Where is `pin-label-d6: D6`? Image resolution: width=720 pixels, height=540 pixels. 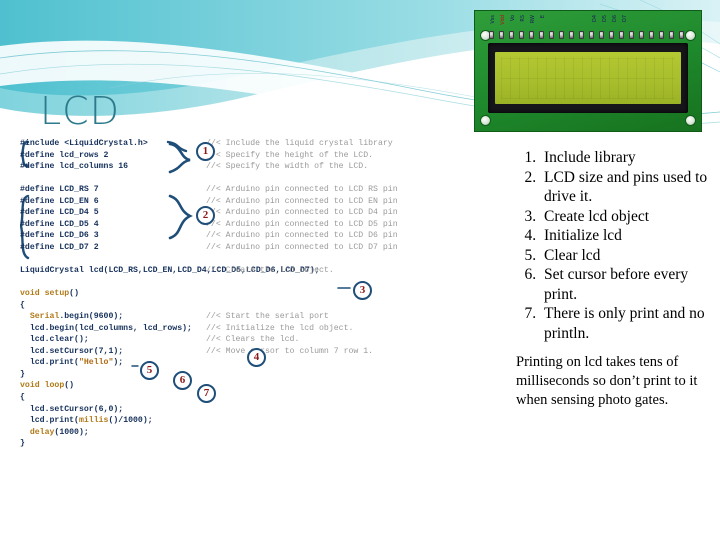
pin-label-d6: D6 is located at coordinates (615, 19).